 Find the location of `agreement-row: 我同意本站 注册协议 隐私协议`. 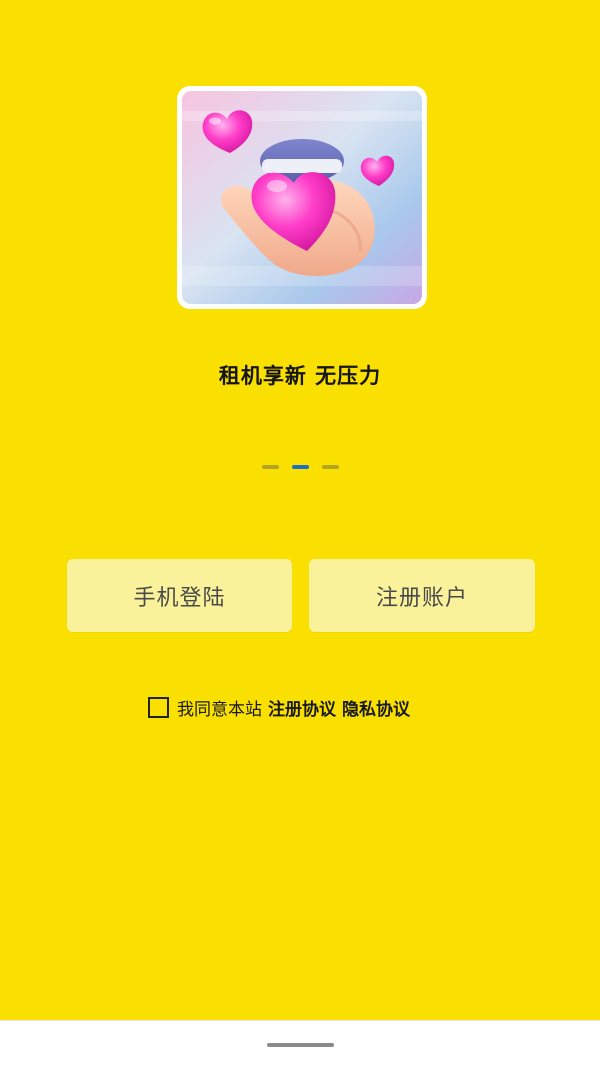

agreement-row: 我同意本站 注册协议 隐私协议 is located at coordinates (279, 707).